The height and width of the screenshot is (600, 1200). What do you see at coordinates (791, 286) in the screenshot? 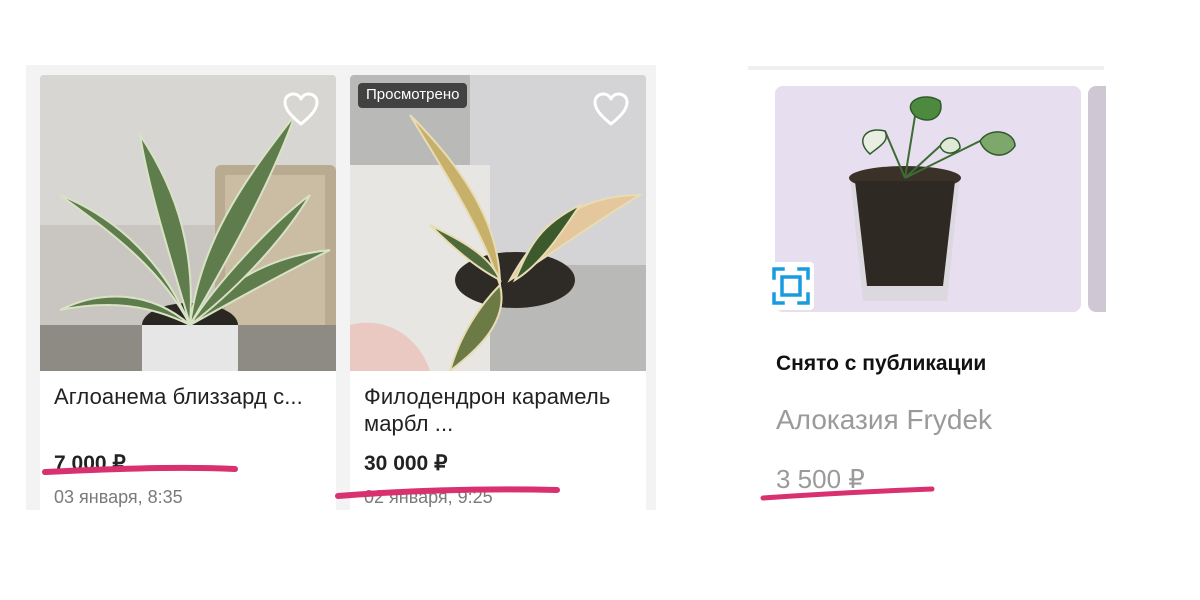
I see `scan-frame-icon` at bounding box center [791, 286].